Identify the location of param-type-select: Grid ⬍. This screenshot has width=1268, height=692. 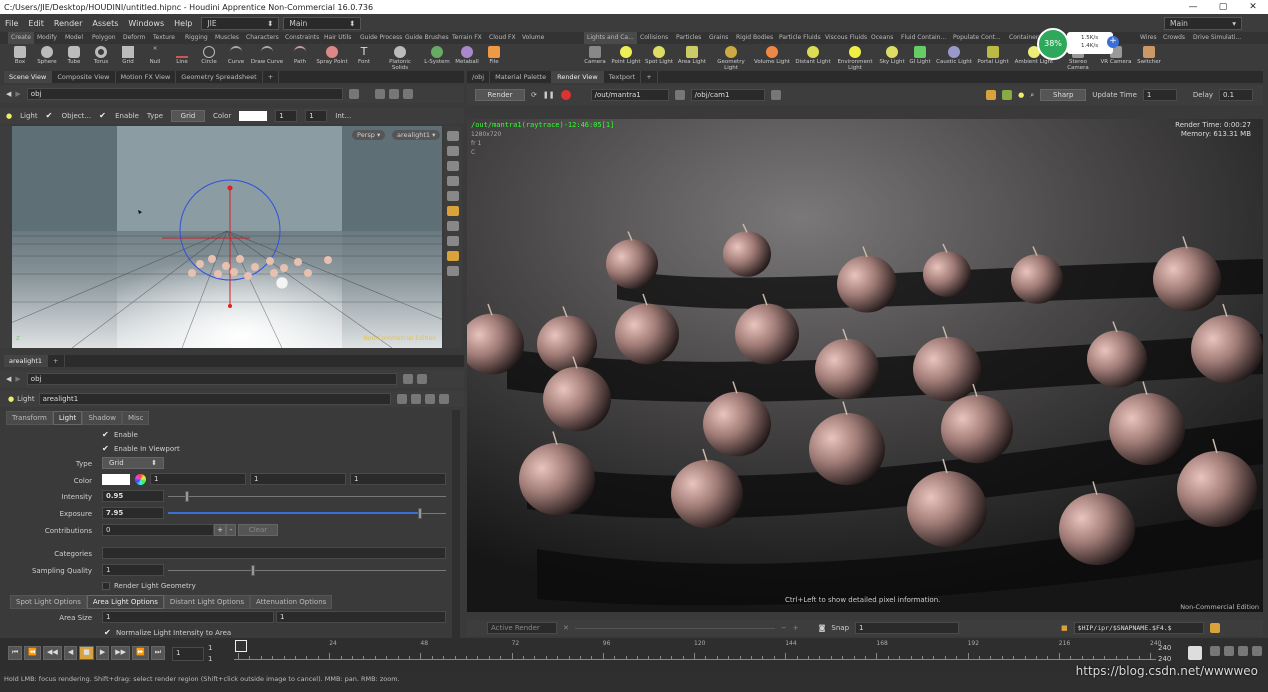
(133, 463).